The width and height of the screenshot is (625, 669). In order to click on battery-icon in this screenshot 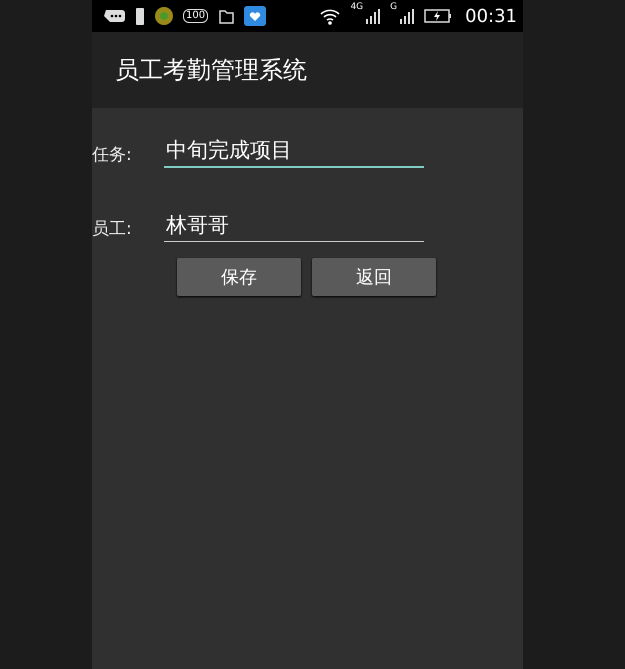, I will do `click(140, 16)`.